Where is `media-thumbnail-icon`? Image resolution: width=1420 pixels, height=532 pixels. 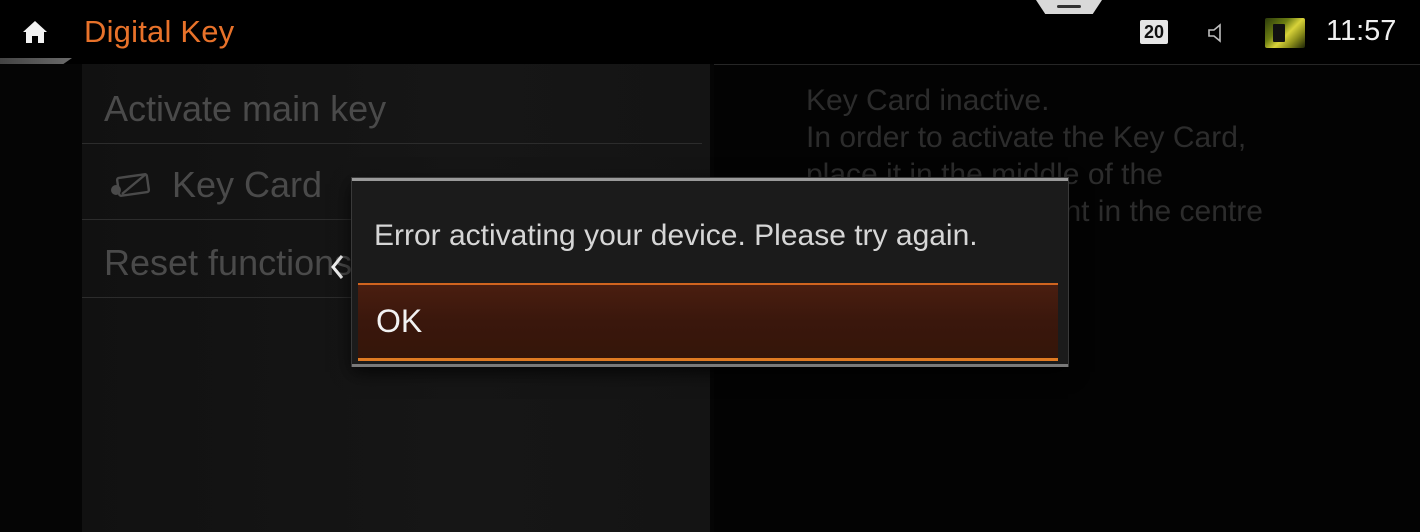
media-thumbnail-icon is located at coordinates (1285, 33).